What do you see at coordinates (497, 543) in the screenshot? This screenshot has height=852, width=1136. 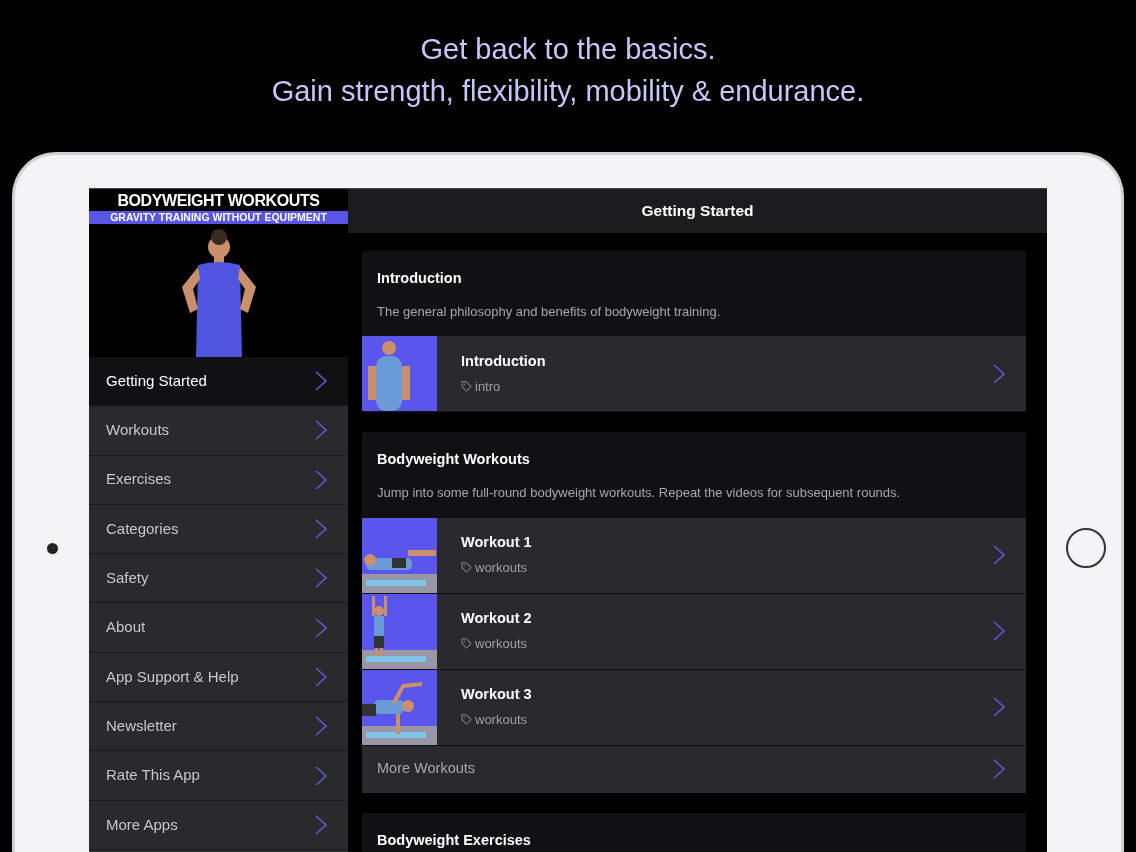 I see `video-title: Workout 1` at bounding box center [497, 543].